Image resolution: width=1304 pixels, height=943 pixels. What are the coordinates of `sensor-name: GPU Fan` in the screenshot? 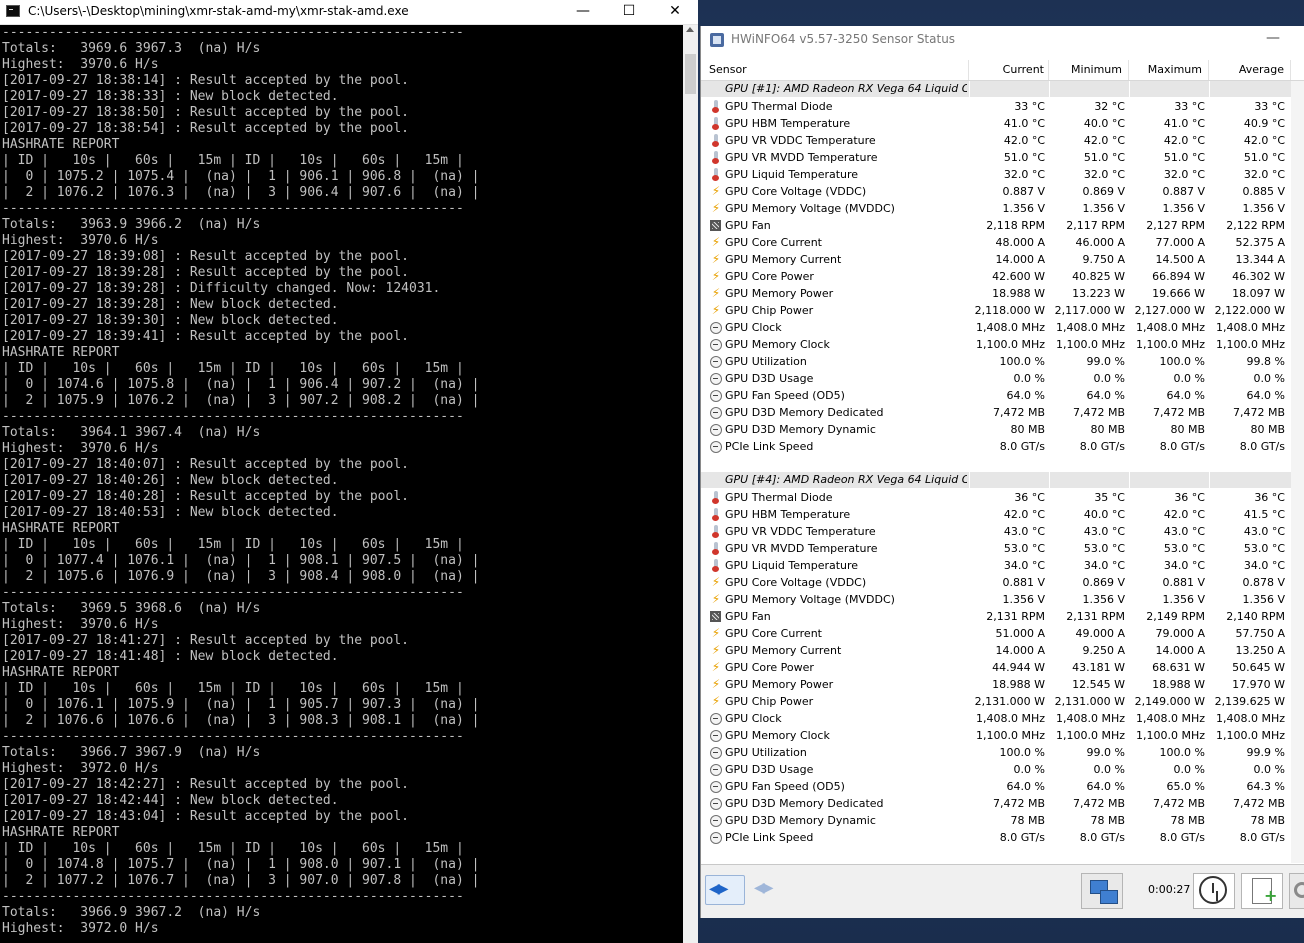 It's located at (748, 225).